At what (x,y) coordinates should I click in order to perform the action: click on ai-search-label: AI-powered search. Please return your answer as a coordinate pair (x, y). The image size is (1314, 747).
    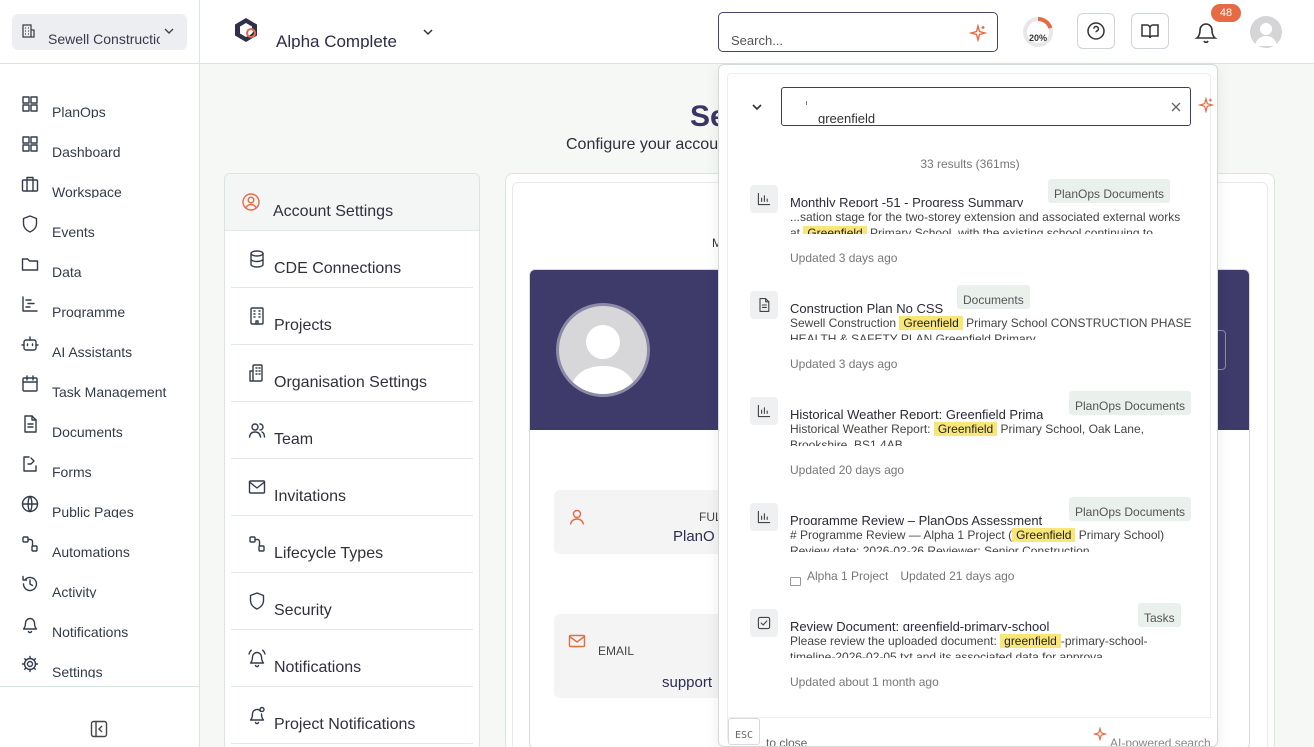
    Looking at the image, I should click on (1160, 741).